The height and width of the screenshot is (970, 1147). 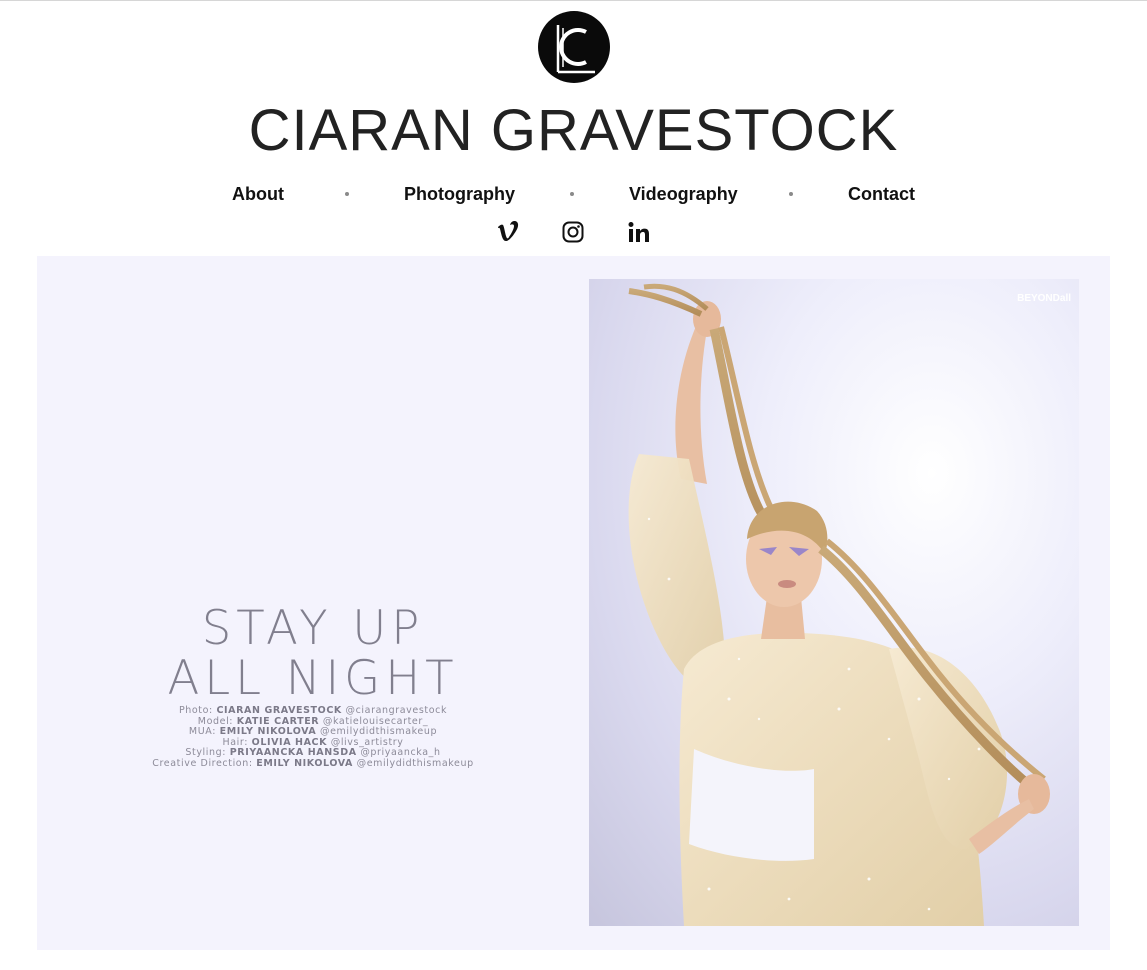 I want to click on linkedin-icon, so click(x=638, y=232).